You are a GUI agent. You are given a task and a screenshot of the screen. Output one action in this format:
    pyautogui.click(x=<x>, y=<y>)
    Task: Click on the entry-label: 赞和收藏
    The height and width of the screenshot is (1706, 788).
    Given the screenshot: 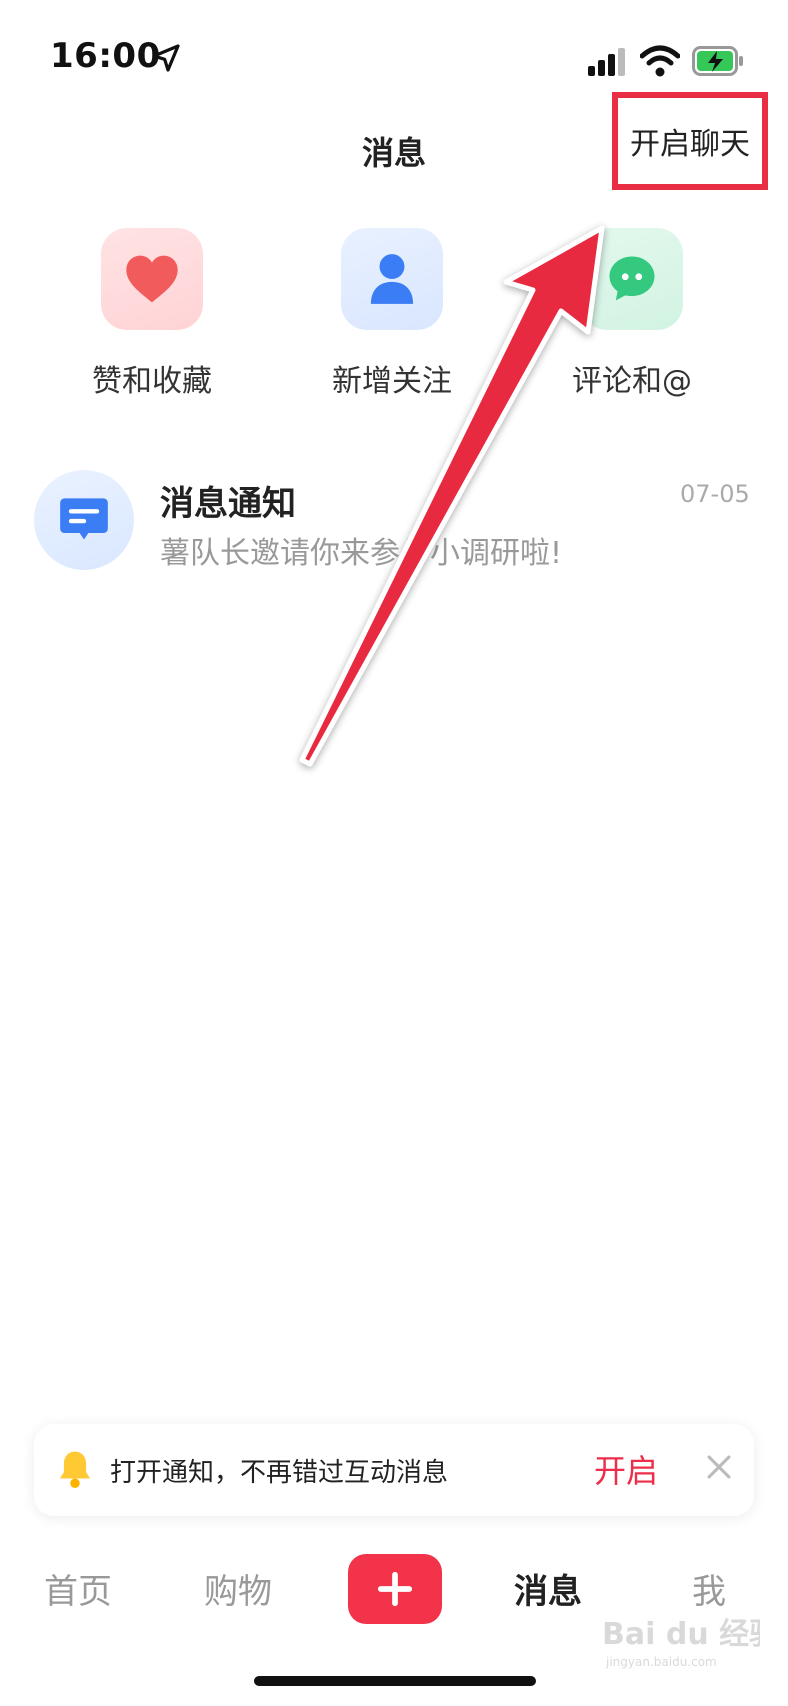 What is the action you would take?
    pyautogui.click(x=152, y=381)
    